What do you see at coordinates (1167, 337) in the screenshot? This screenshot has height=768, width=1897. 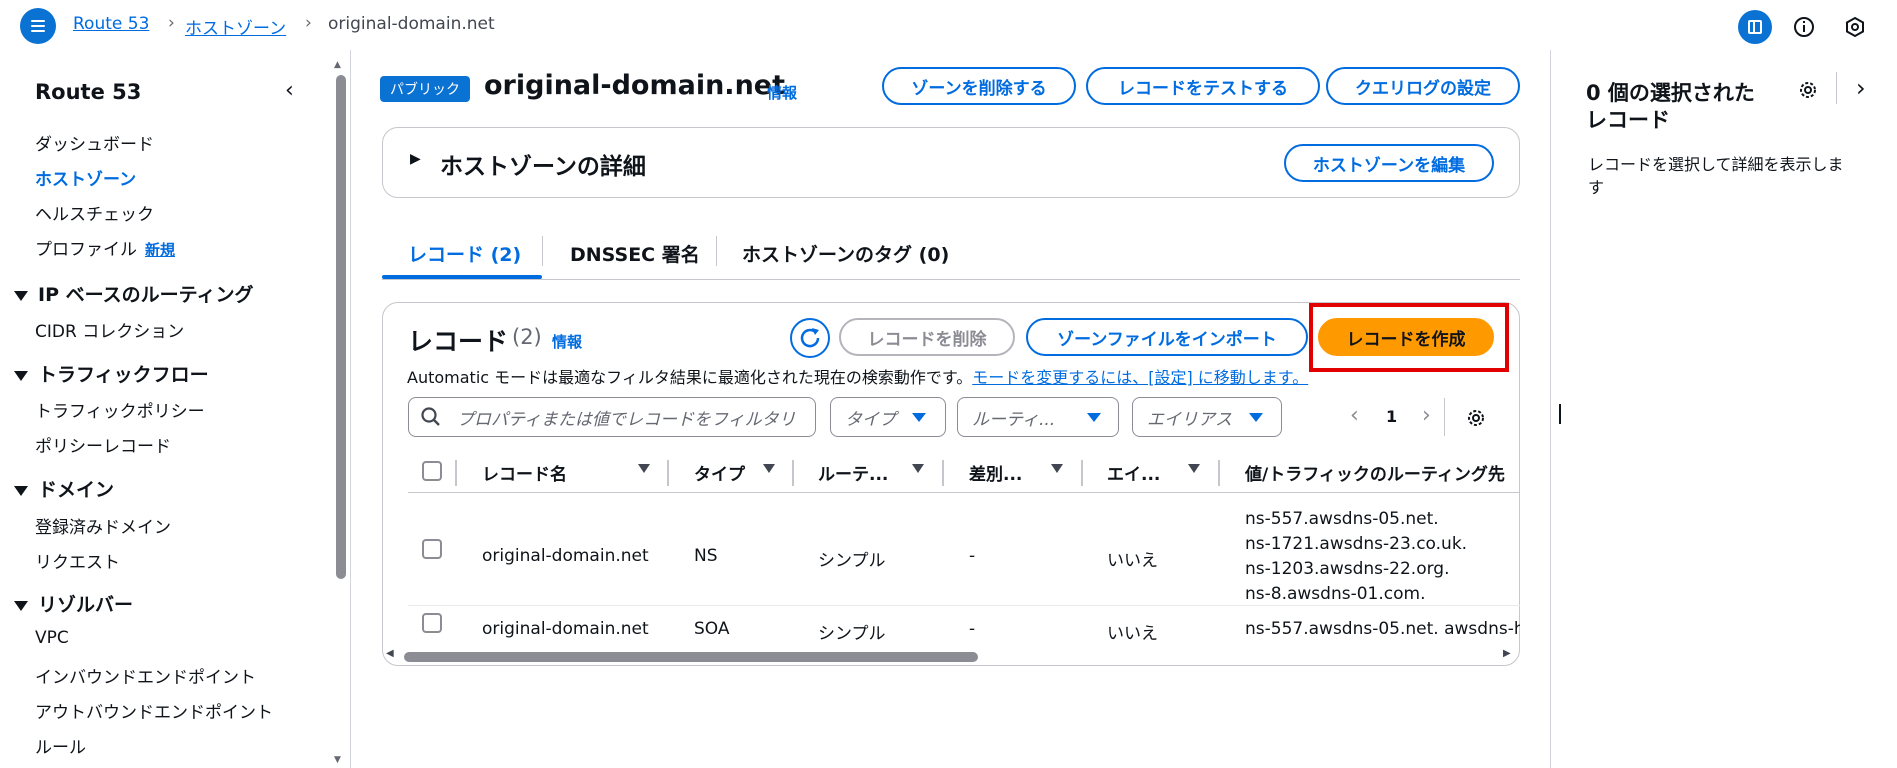 I see `import-zone-file-button: ゾーンファイルをインポート` at bounding box center [1167, 337].